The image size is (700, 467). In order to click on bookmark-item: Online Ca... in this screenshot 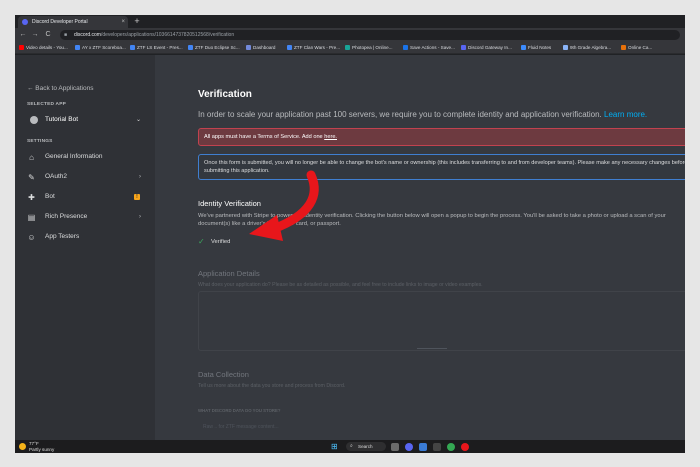, I will do `click(636, 48)`.